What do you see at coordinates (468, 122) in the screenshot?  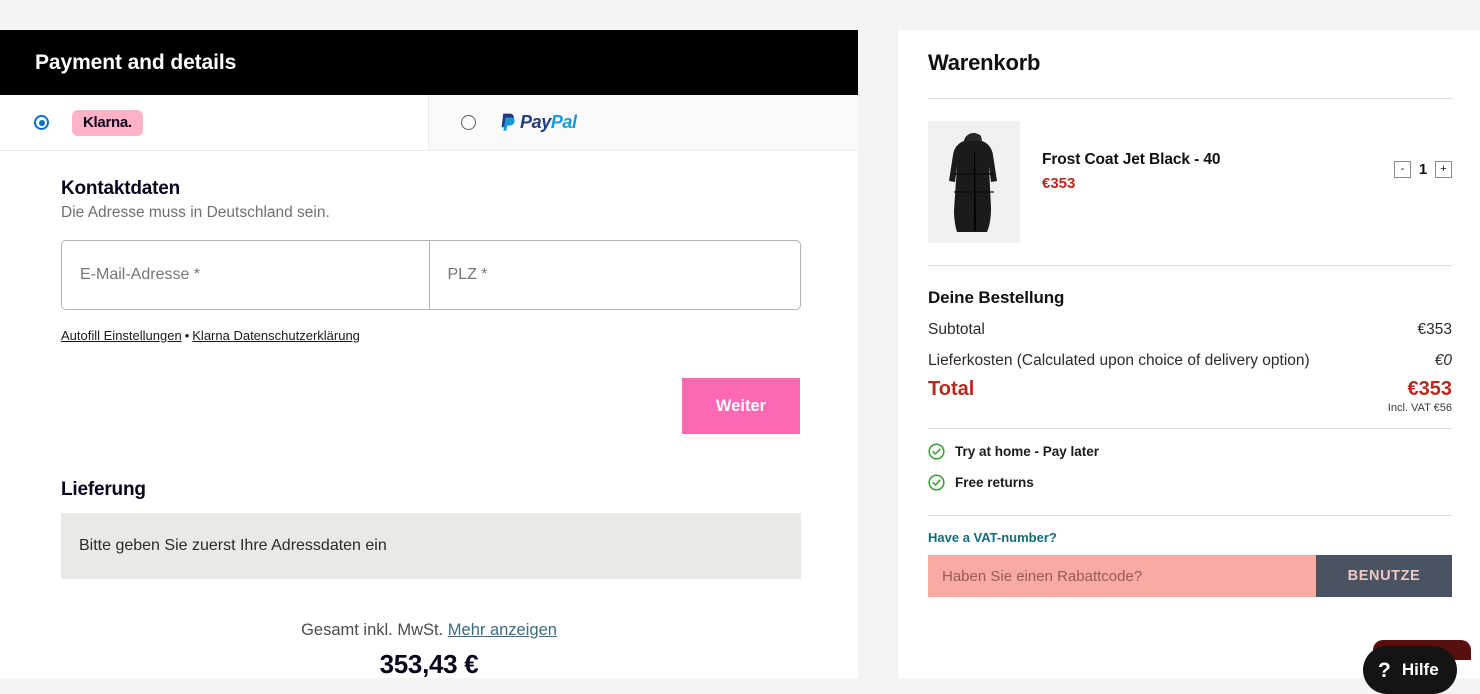 I see `radio-paypal` at bounding box center [468, 122].